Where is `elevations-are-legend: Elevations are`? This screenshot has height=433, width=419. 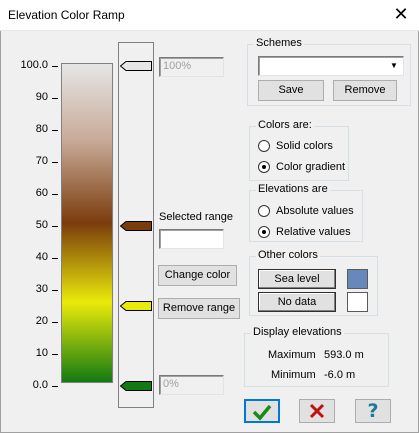
elevations-are-legend: Elevations are is located at coordinates (293, 189).